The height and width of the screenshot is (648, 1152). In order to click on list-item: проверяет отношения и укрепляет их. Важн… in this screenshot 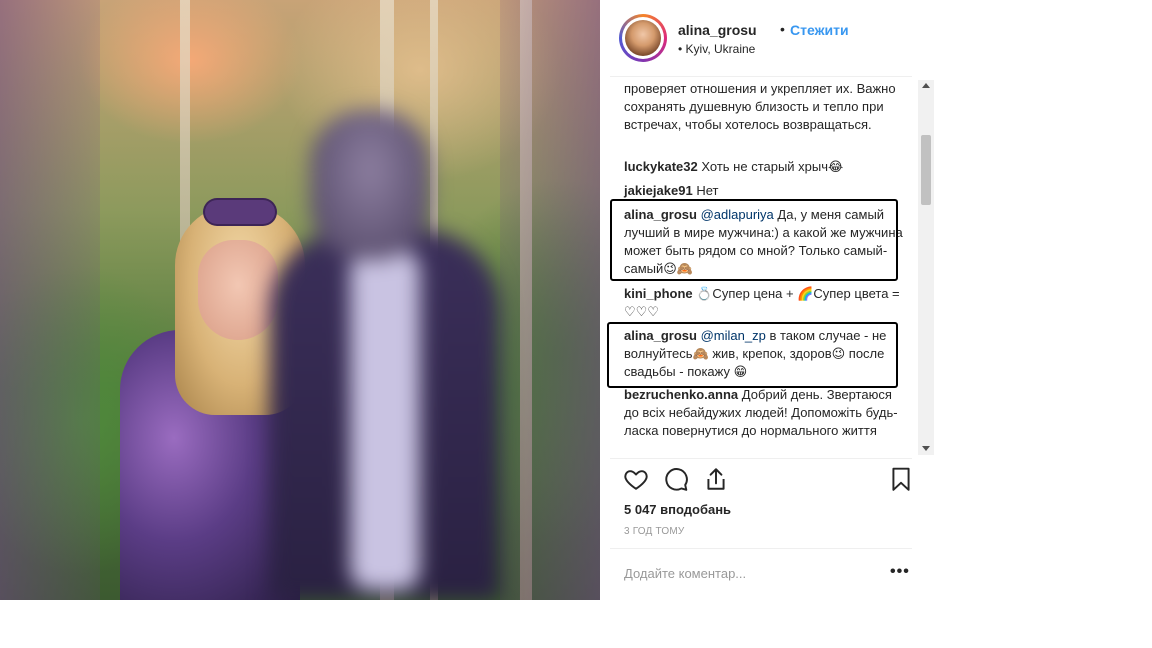, I will do `click(765, 107)`.